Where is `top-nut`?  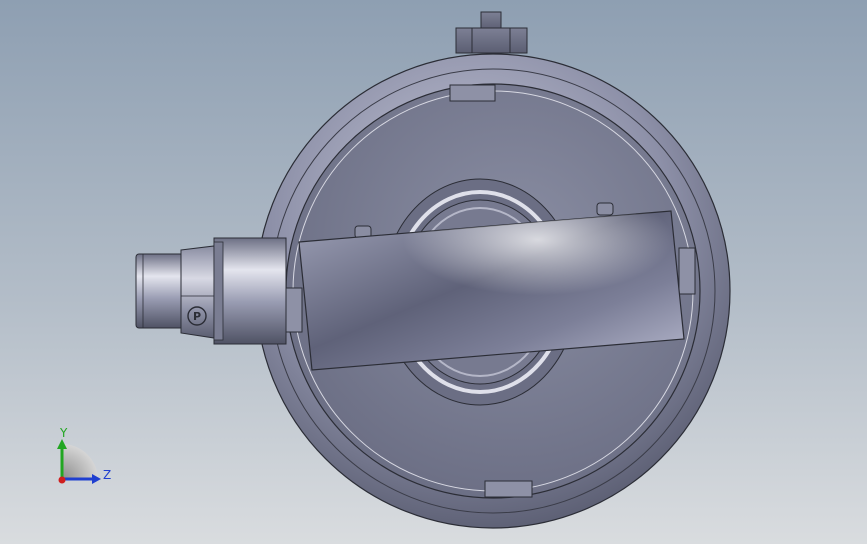 top-nut is located at coordinates (491, 32).